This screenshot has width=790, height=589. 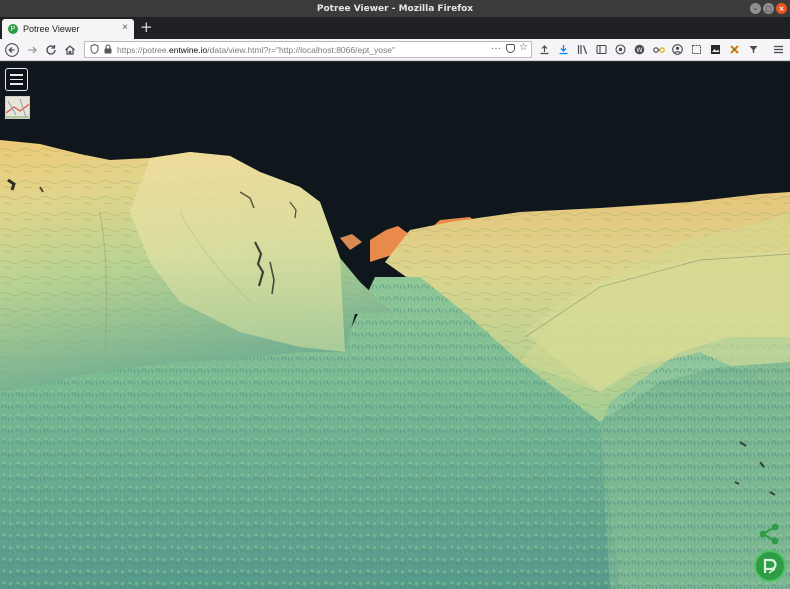 I want to click on forward-arrow-icon, so click(x=32, y=50).